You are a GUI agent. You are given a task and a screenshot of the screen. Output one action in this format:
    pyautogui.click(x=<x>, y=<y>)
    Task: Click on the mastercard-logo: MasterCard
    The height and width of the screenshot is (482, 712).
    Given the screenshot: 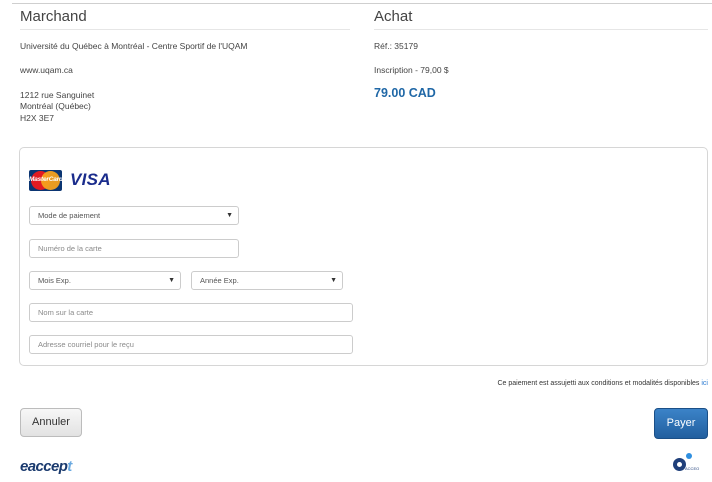 What is the action you would take?
    pyautogui.click(x=45, y=180)
    